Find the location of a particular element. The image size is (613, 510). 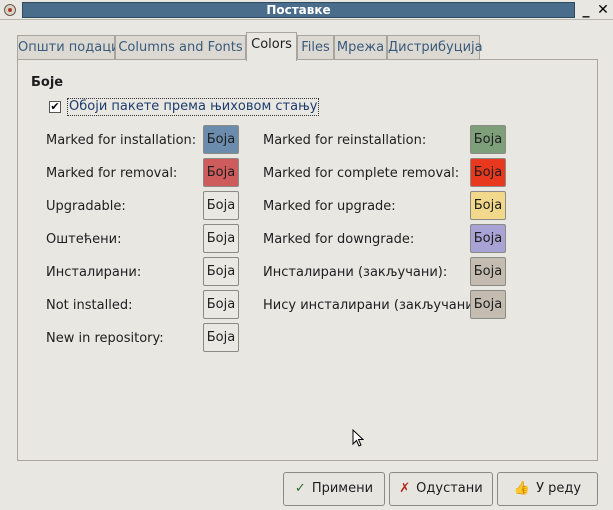

color-button-marked-complete-removal: Боја is located at coordinates (488, 172).